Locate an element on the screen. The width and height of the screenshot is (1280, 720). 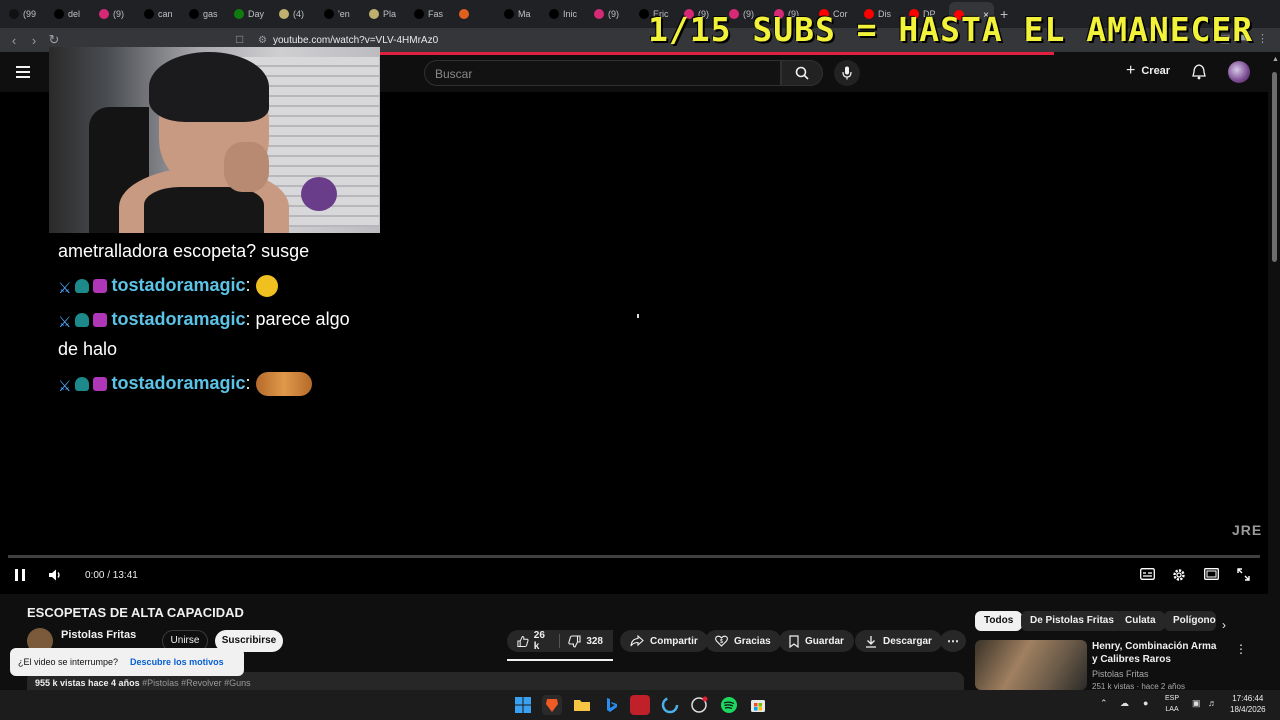
search-button is located at coordinates (802, 73).